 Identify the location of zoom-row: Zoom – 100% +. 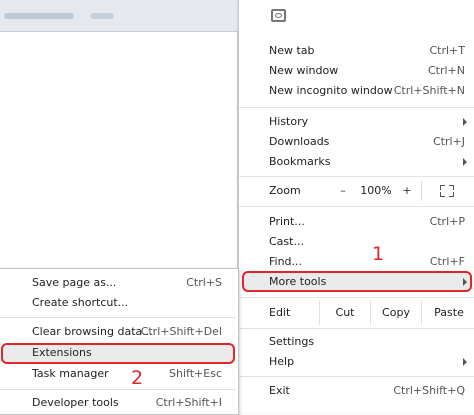
(356, 191).